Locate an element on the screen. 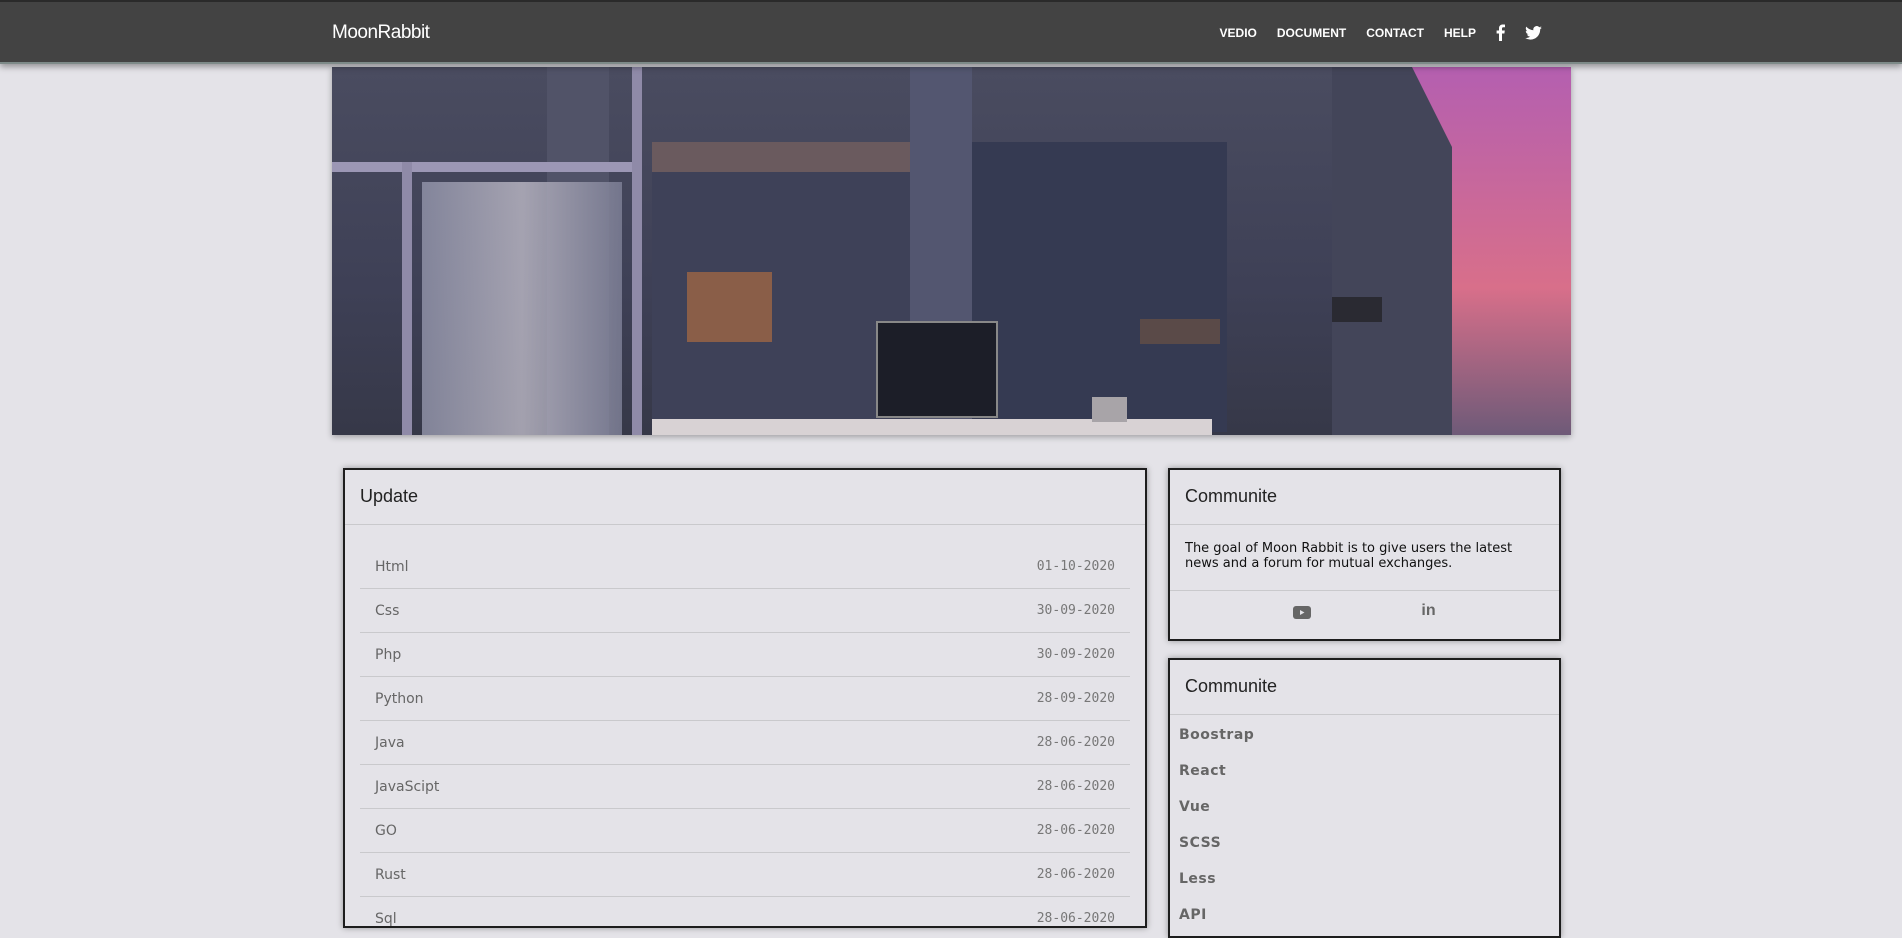 This screenshot has width=1902, height=938. update-name: Css is located at coordinates (387, 610).